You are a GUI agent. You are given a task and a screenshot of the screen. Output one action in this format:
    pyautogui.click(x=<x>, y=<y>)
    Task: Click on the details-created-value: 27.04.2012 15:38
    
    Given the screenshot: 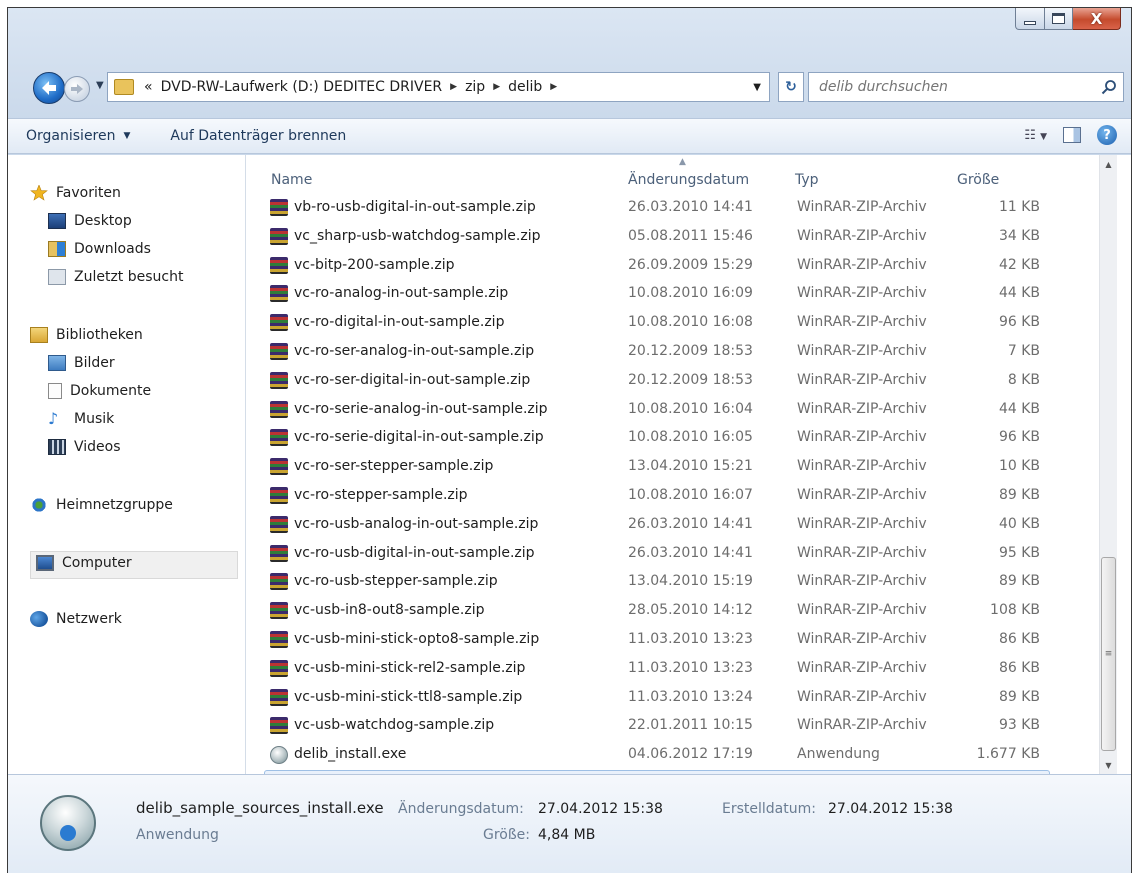 What is the action you would take?
    pyautogui.click(x=890, y=809)
    